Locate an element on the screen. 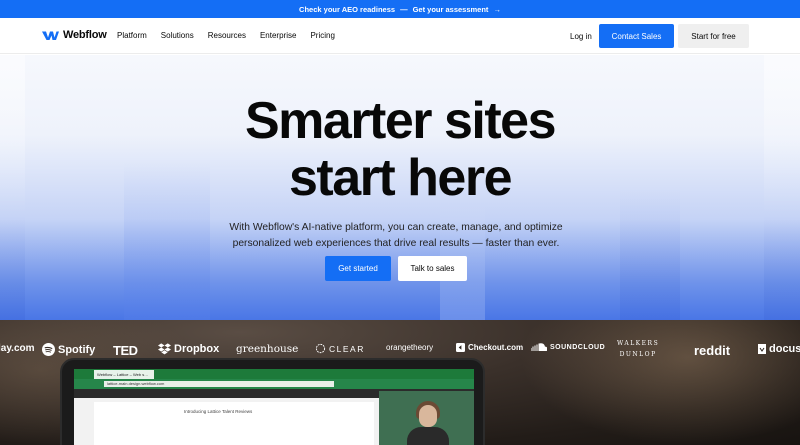 The width and height of the screenshot is (800, 445). menu-item-pricing: Pricing is located at coordinates (322, 35).